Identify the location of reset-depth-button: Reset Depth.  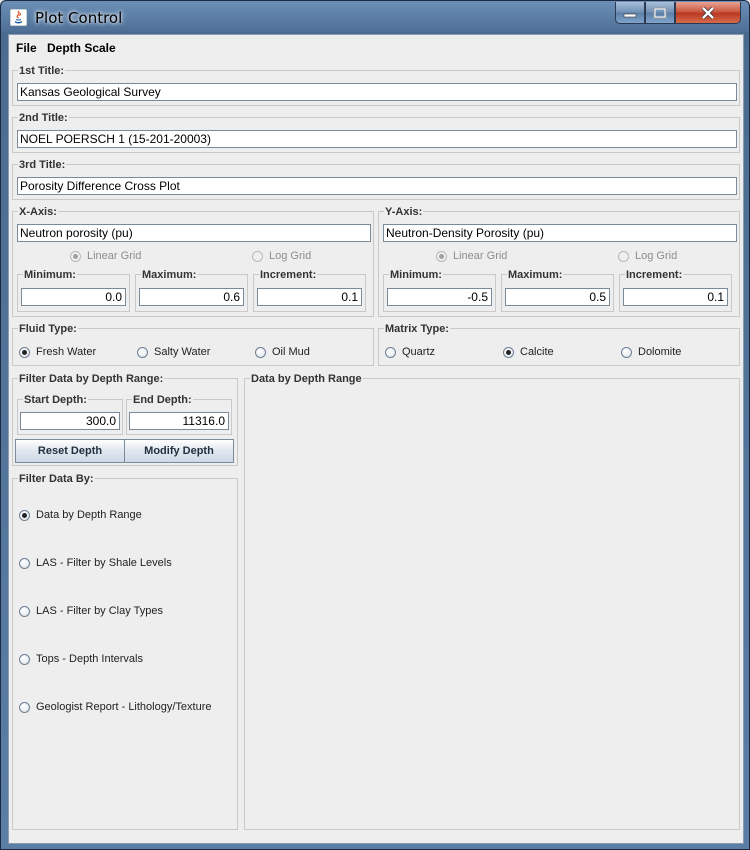
(70, 451).